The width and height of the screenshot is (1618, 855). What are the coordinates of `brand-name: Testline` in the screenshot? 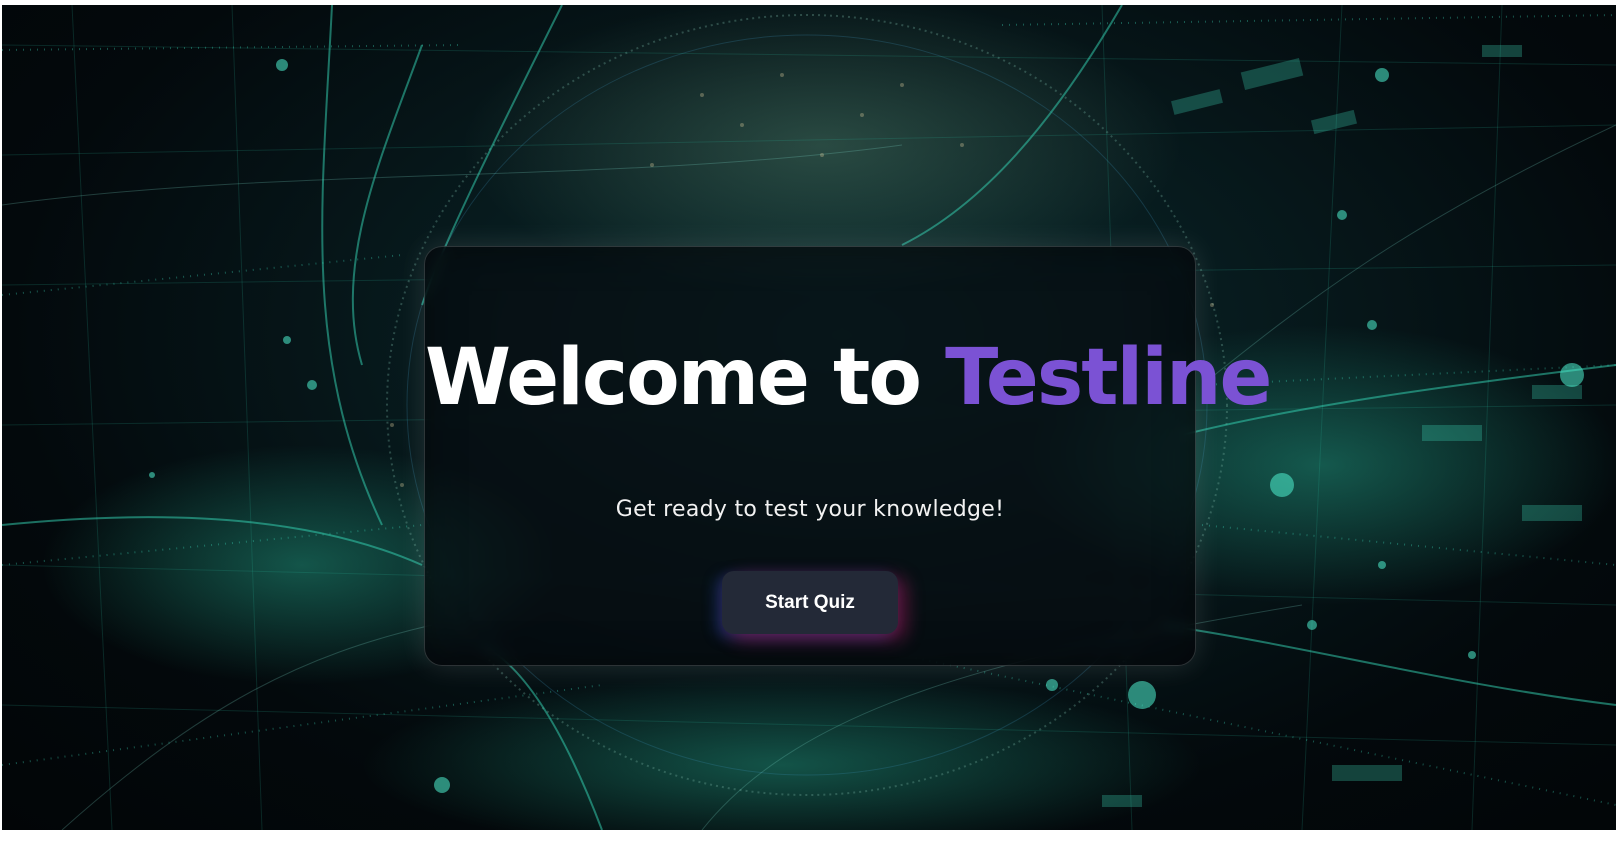 It's located at (1108, 378).